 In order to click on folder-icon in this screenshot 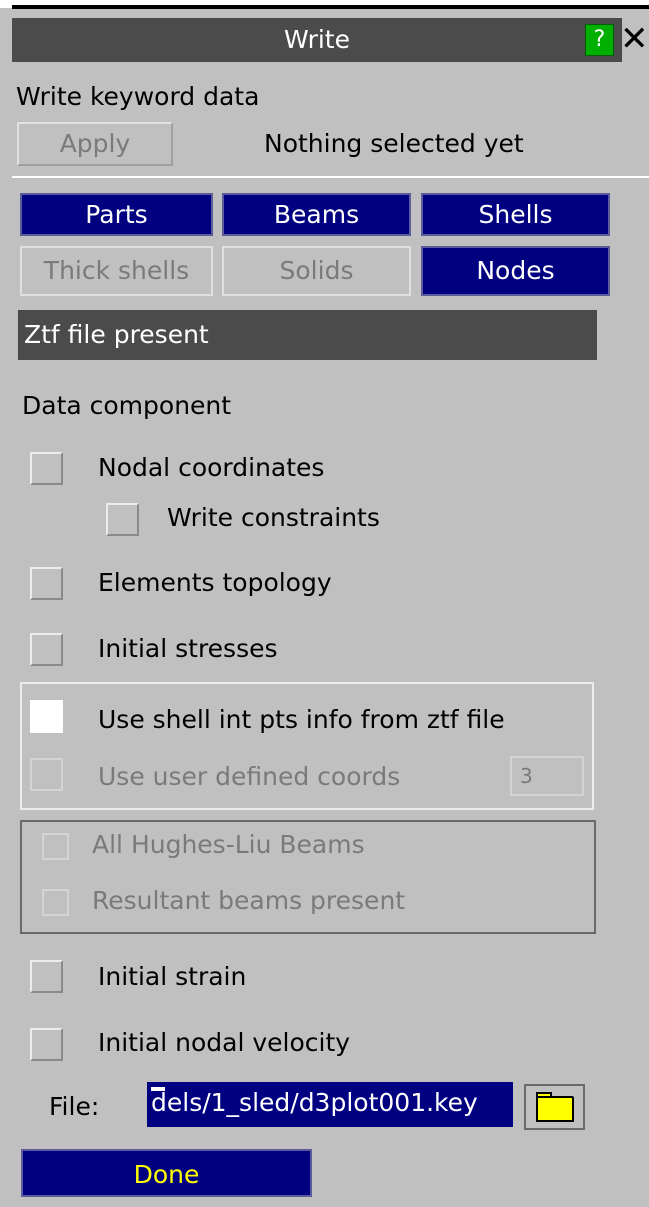, I will do `click(555, 1109)`.